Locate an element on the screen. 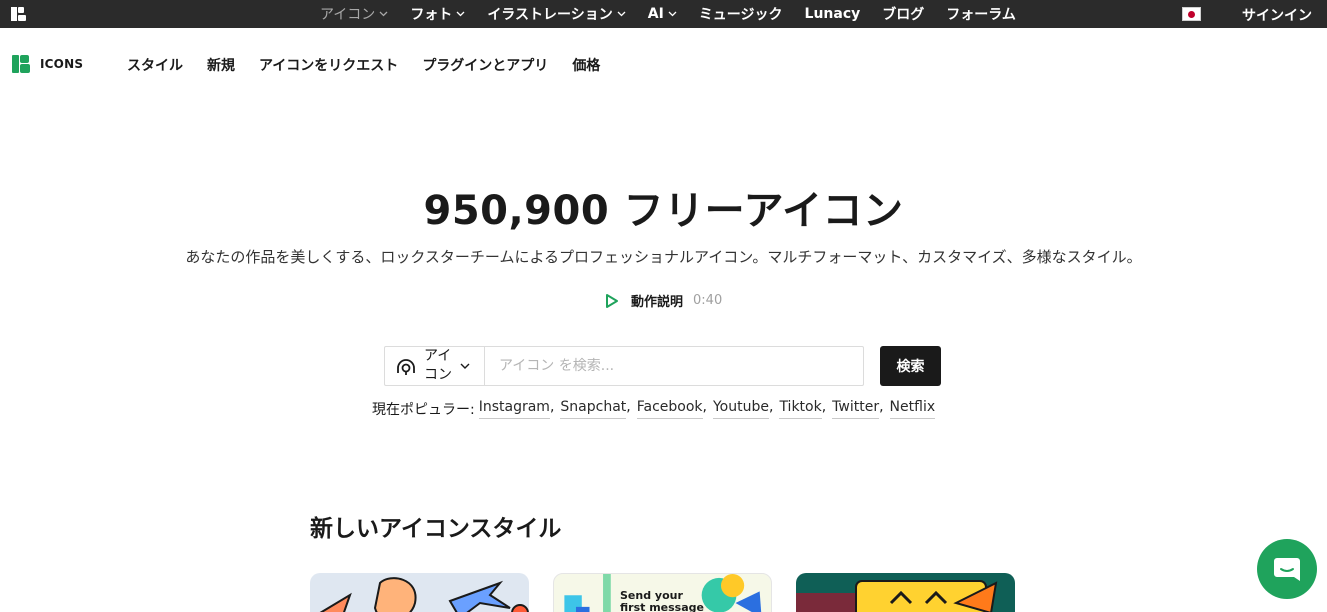  play-icon is located at coordinates (612, 300).